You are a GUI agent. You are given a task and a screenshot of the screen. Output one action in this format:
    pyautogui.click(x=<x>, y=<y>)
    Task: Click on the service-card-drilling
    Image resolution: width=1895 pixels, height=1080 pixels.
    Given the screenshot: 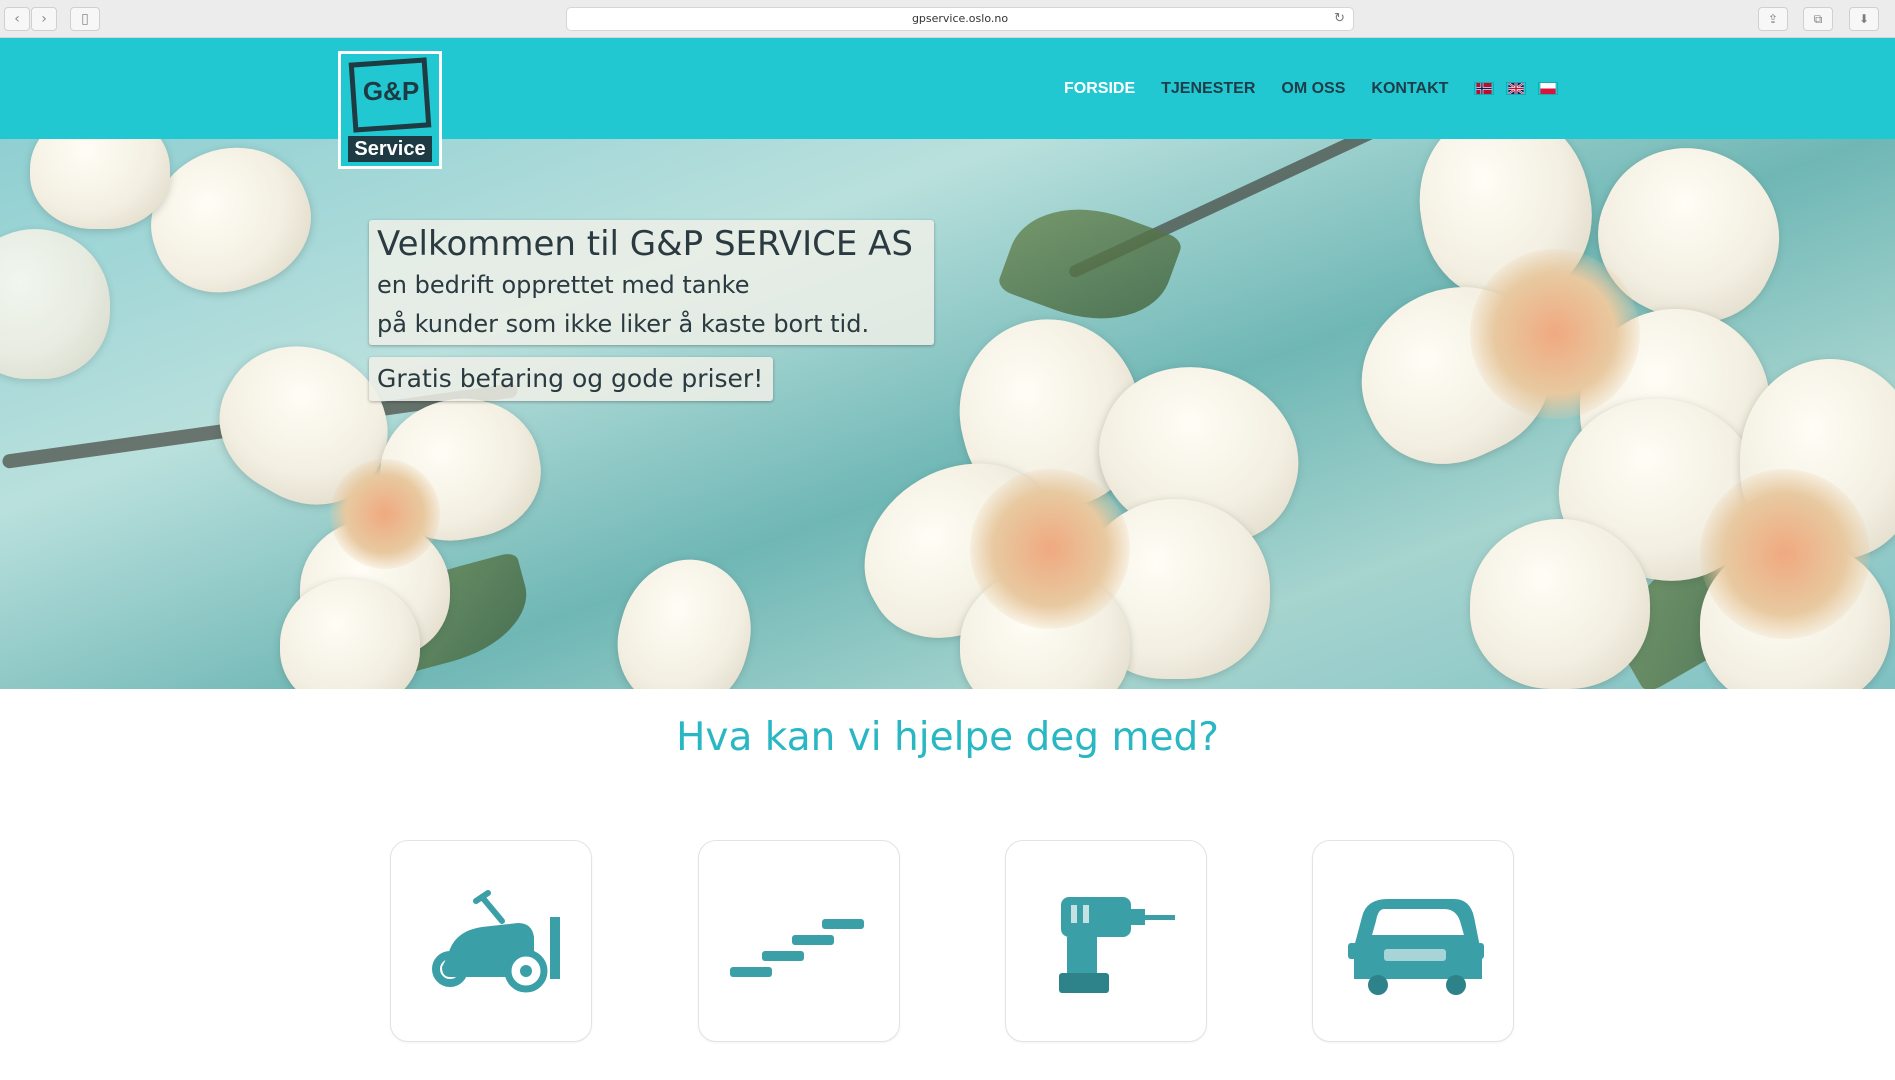 What is the action you would take?
    pyautogui.click(x=1106, y=941)
    